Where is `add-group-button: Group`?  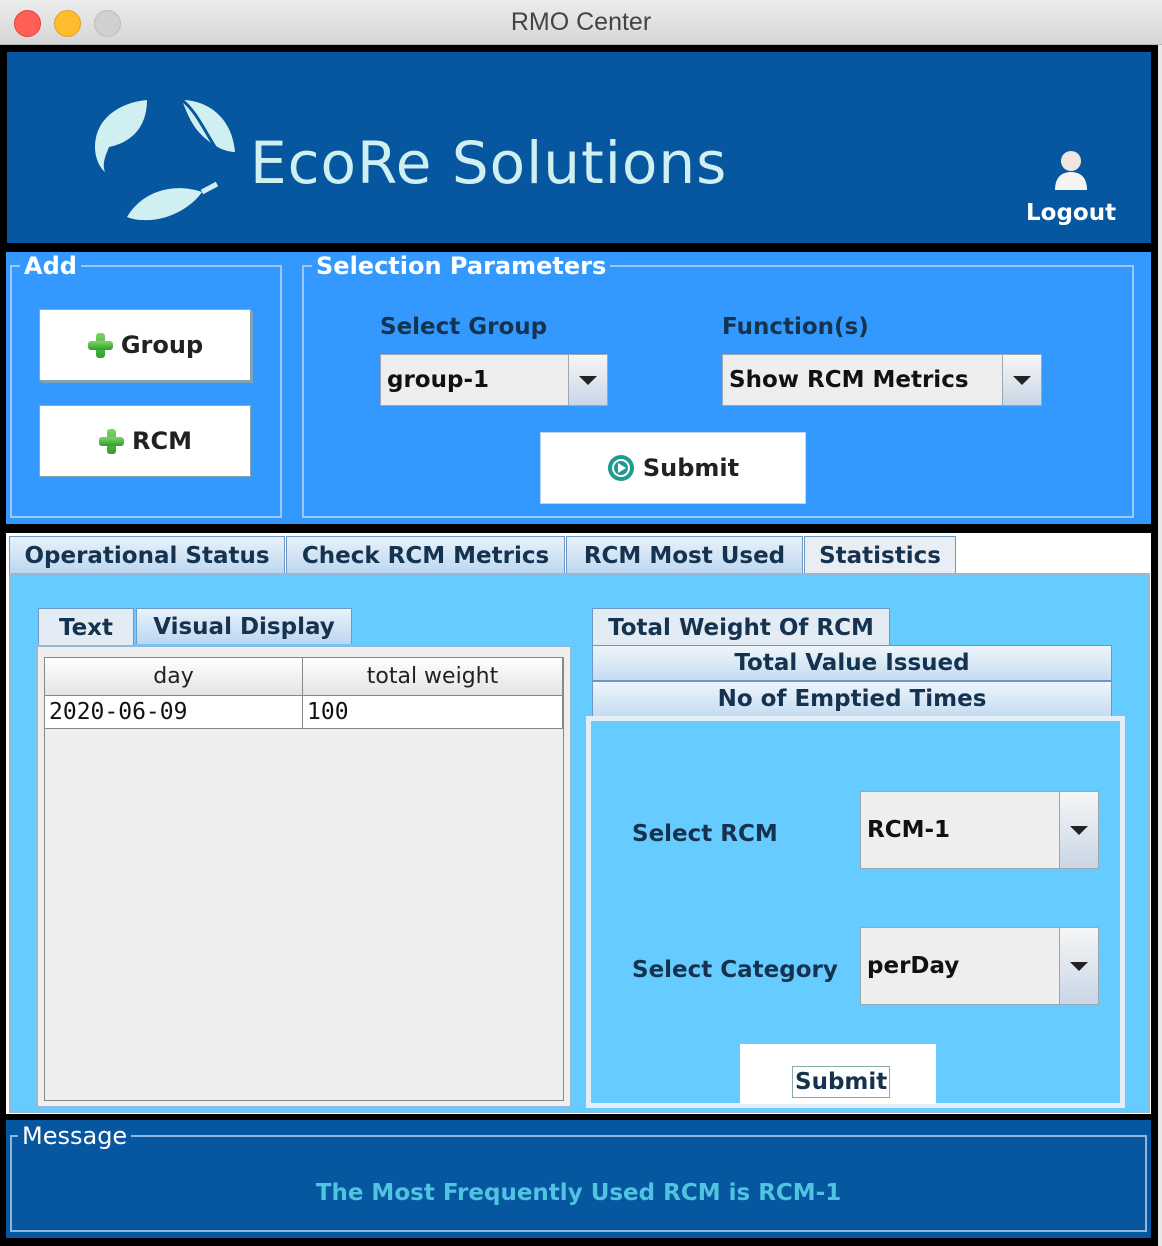 add-group-button: Group is located at coordinates (145, 345).